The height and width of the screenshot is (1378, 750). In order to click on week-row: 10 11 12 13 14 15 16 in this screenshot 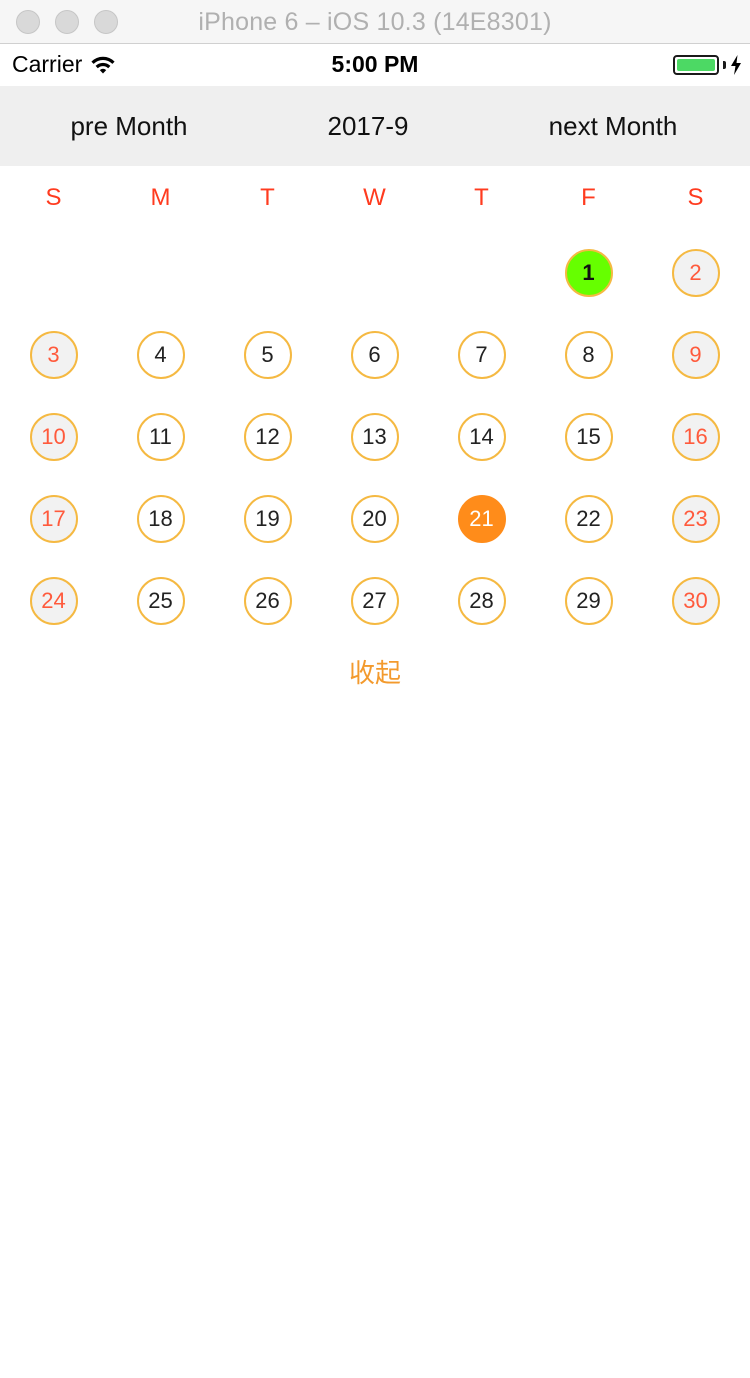, I will do `click(375, 454)`.